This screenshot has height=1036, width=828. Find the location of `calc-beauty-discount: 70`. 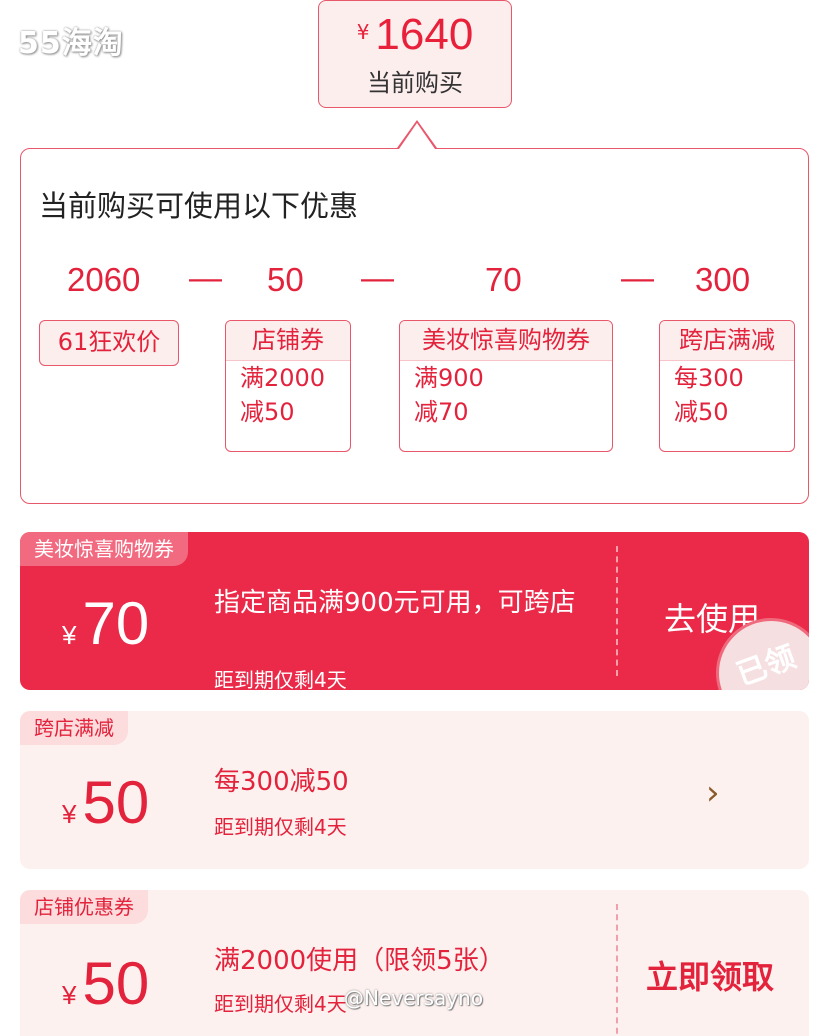

calc-beauty-discount: 70 is located at coordinates (503, 279).